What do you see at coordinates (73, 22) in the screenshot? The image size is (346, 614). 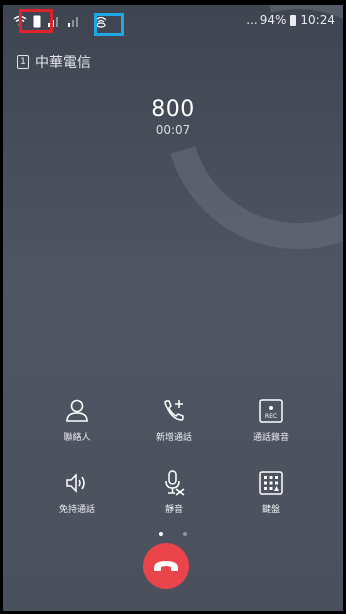 I see `signal-strength-icon` at bounding box center [73, 22].